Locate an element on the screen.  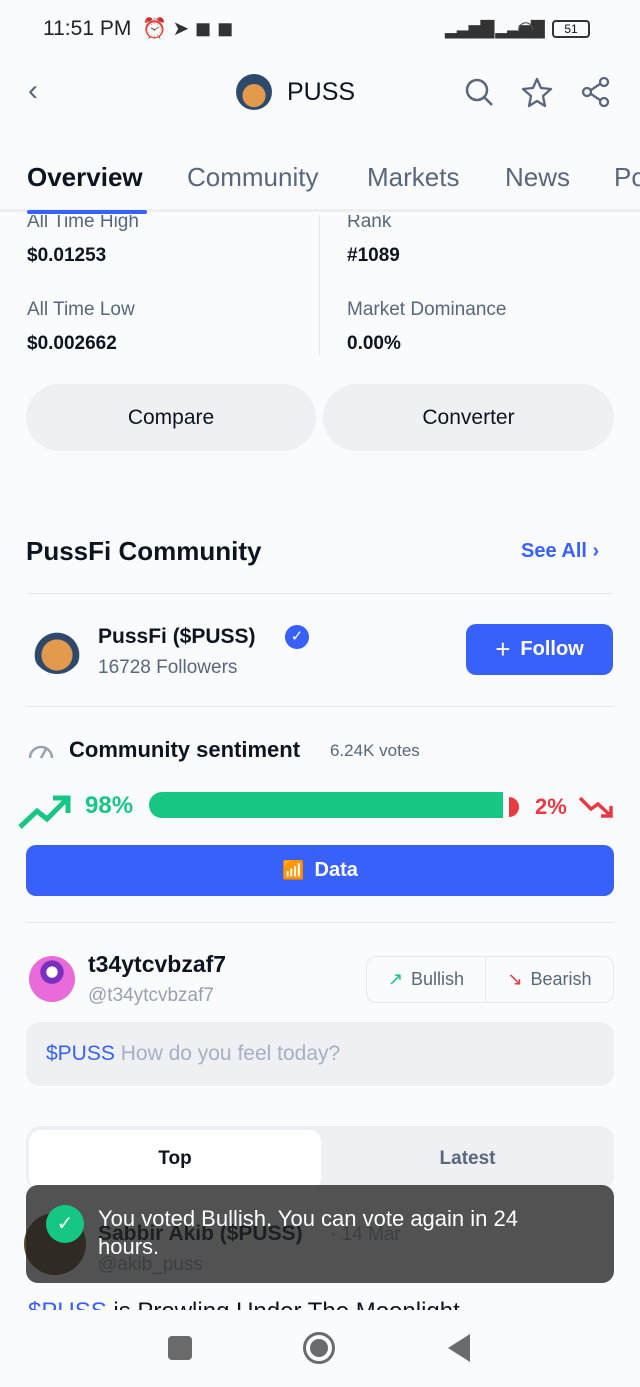
tab-latest: Latest is located at coordinates (467, 1160).